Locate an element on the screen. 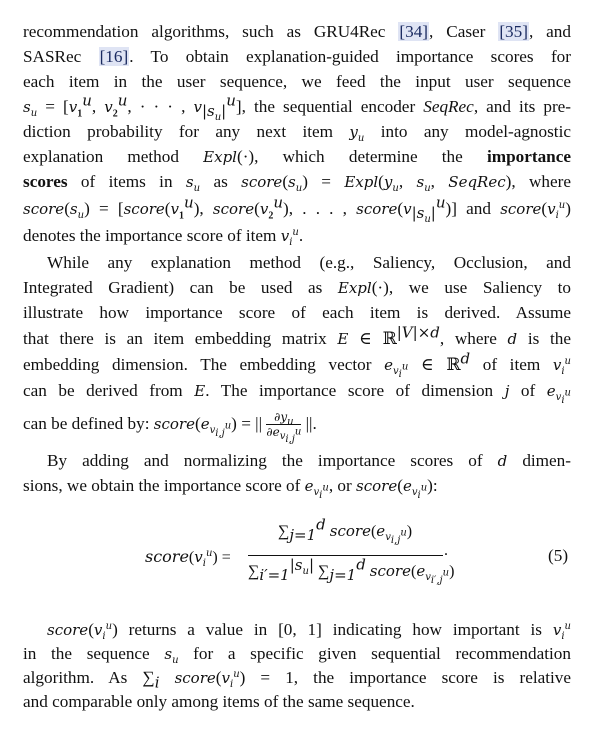 The width and height of the screenshot is (599, 729). equation-denominator: ∑i′=1|su| ∑j=1d score(evi′,ju) is located at coordinates (351, 570).